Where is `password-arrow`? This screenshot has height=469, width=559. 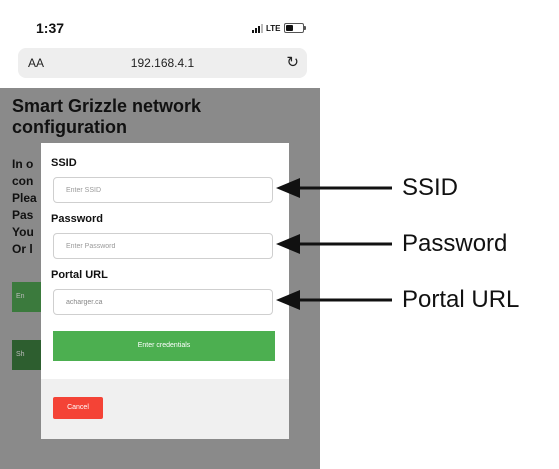 password-arrow is located at coordinates (334, 244).